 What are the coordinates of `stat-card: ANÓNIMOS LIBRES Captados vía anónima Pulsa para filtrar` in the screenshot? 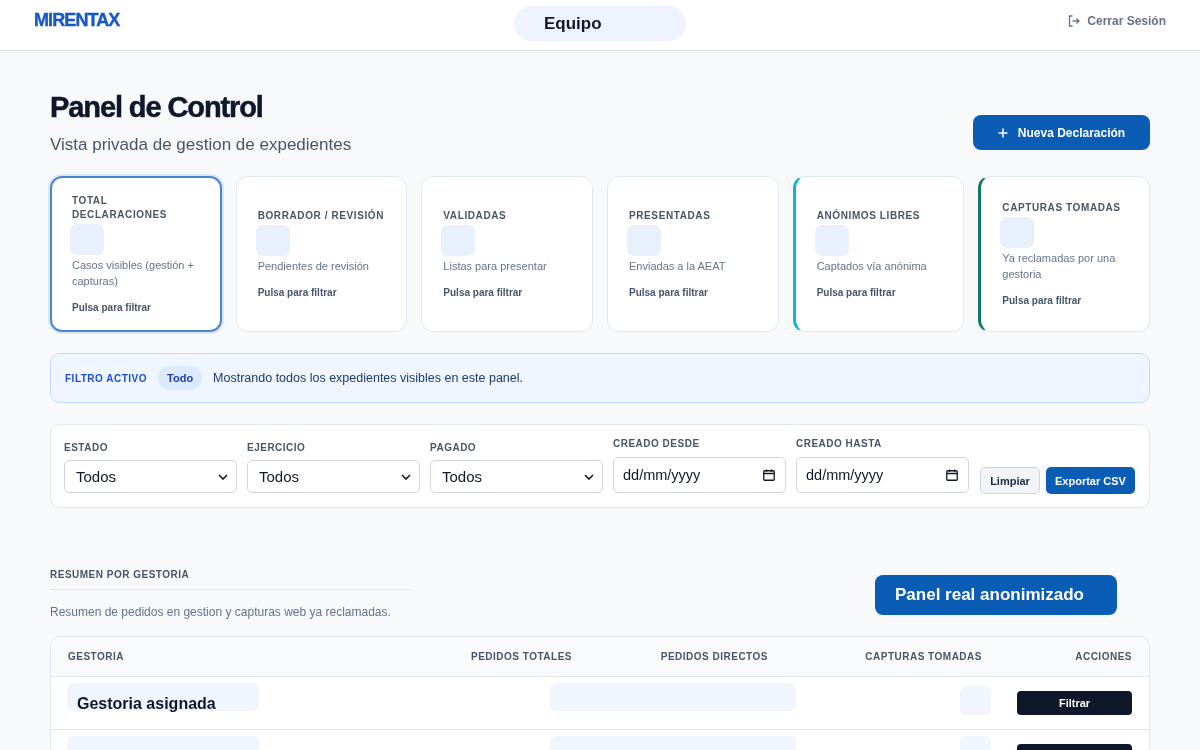 It's located at (878, 254).